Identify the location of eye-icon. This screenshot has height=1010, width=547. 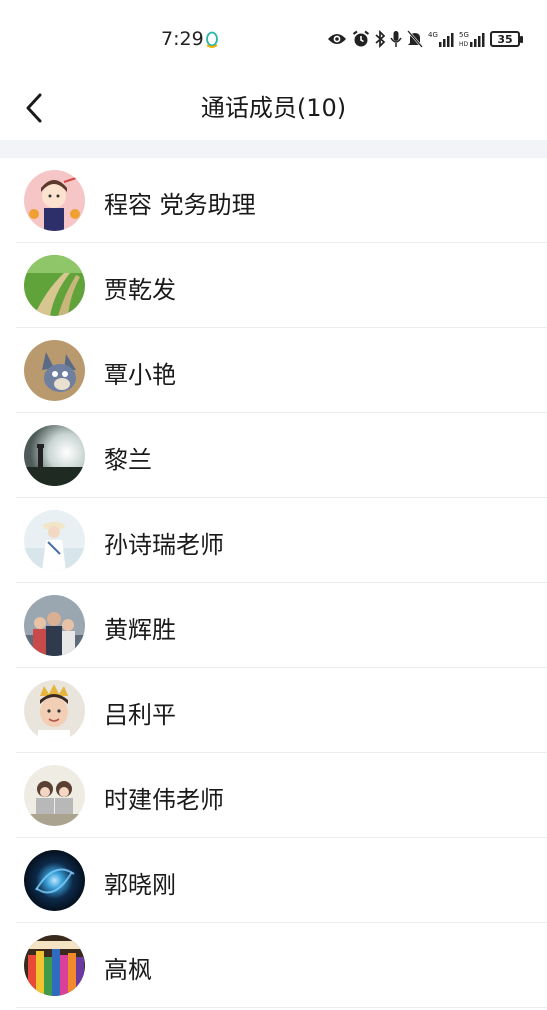
(337, 39).